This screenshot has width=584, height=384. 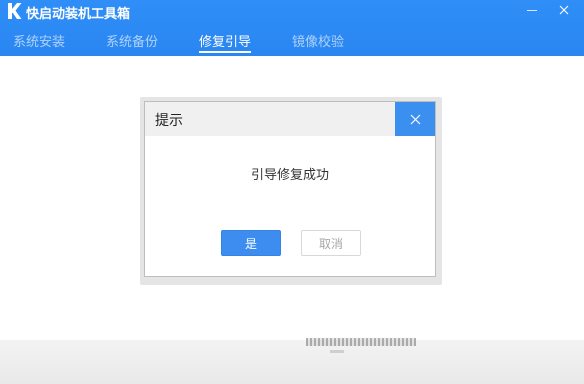 What do you see at coordinates (331, 243) in the screenshot?
I see `cancel-button: 取消` at bounding box center [331, 243].